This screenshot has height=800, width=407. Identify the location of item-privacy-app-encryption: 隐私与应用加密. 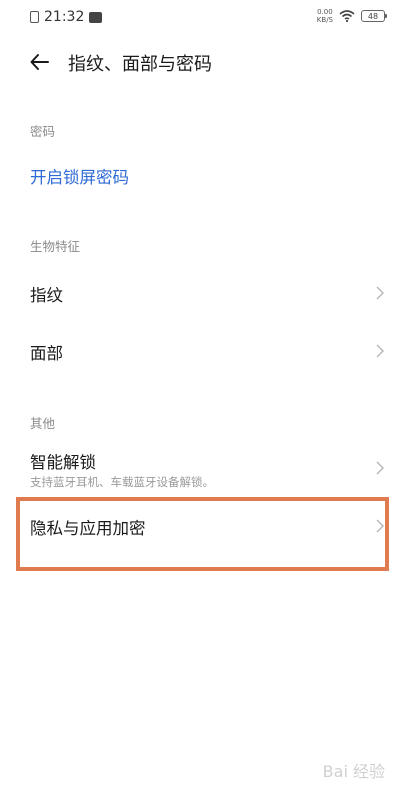
(203, 534).